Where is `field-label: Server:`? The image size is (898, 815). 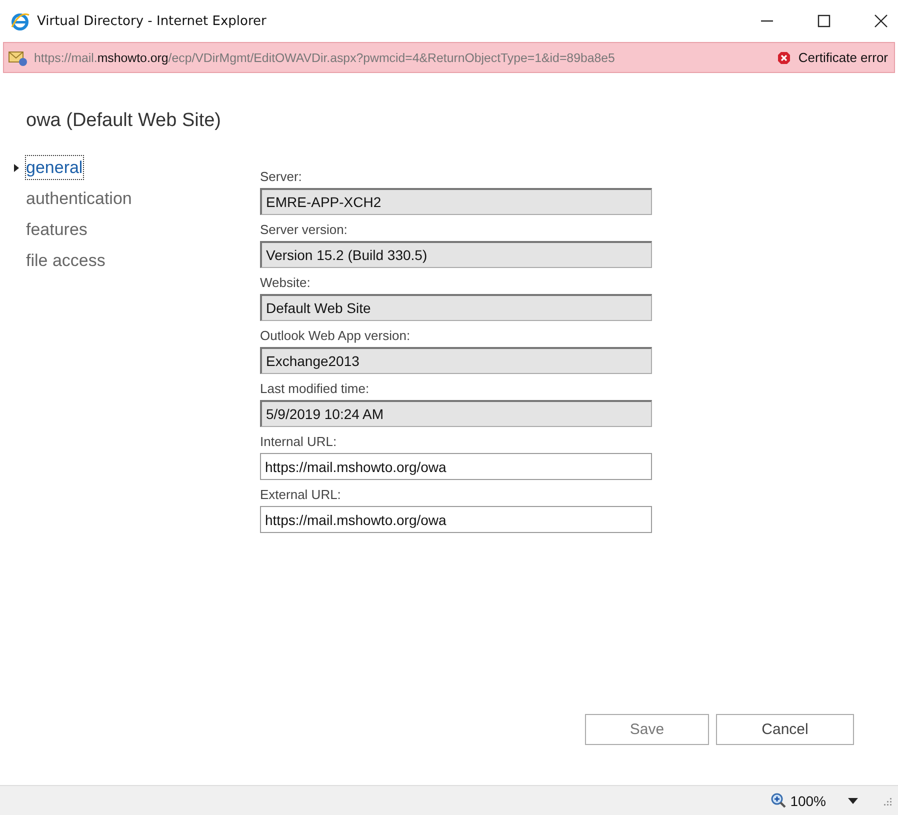 field-label: Server: is located at coordinates (281, 176).